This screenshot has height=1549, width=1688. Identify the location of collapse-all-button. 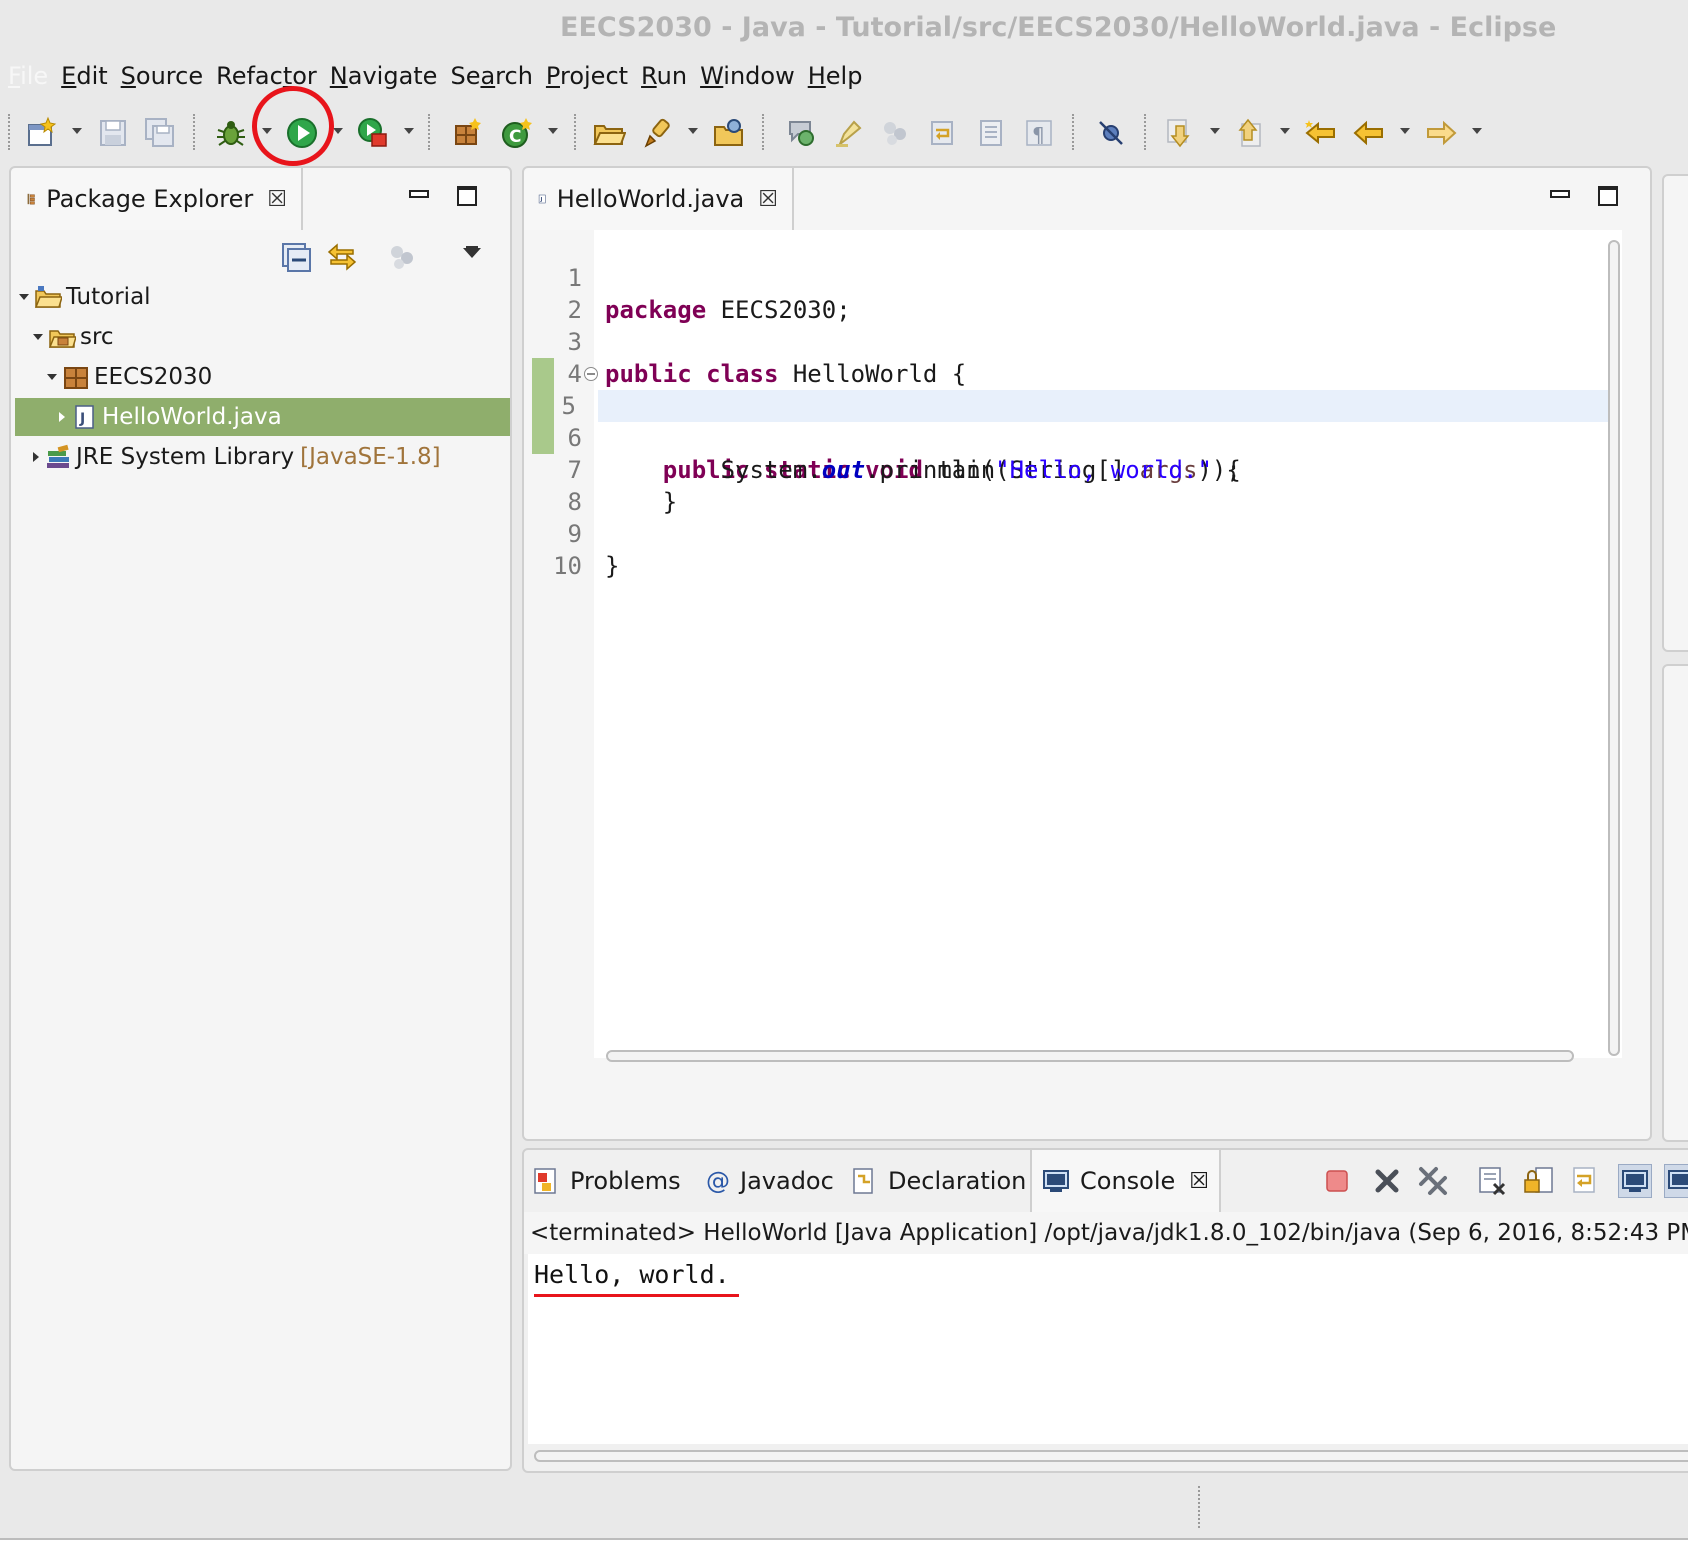
(296, 257).